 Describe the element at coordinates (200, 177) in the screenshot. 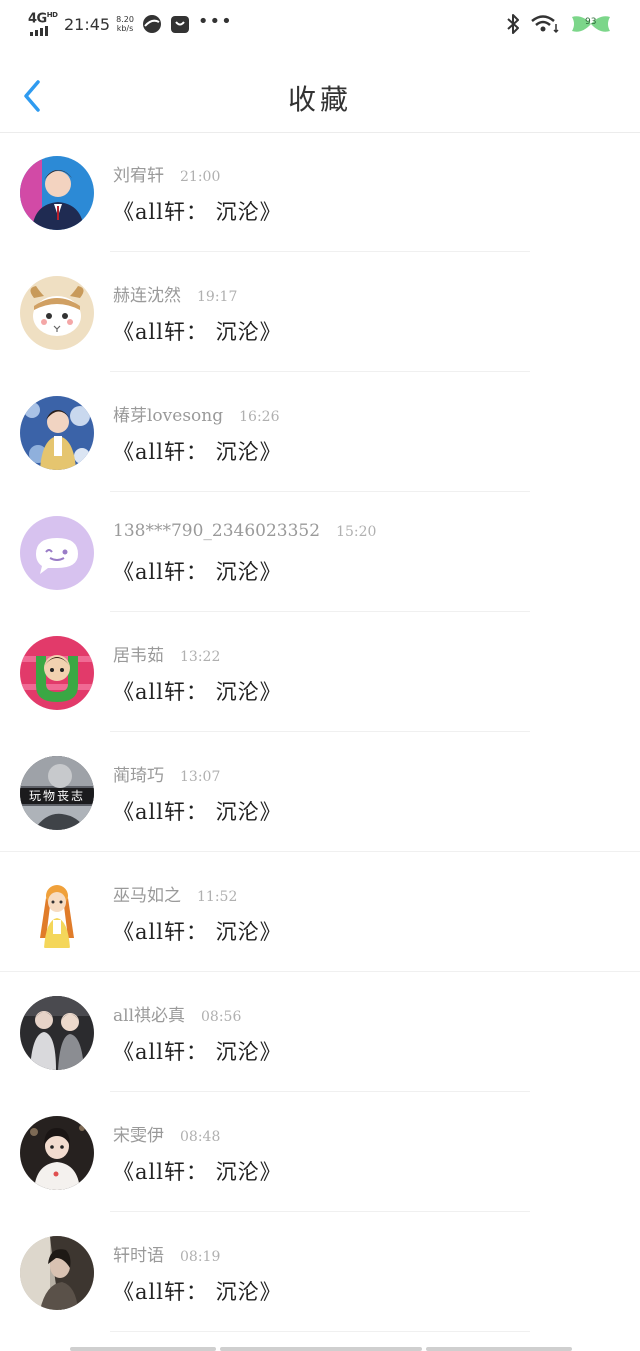

I see `timestamp: 21:00` at that location.